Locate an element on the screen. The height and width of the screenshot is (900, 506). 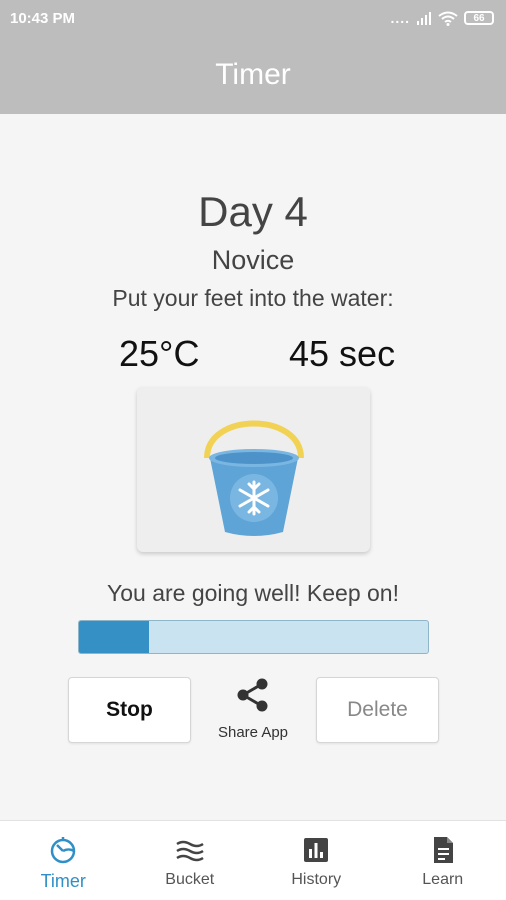
page-title: Timer is located at coordinates (253, 74).